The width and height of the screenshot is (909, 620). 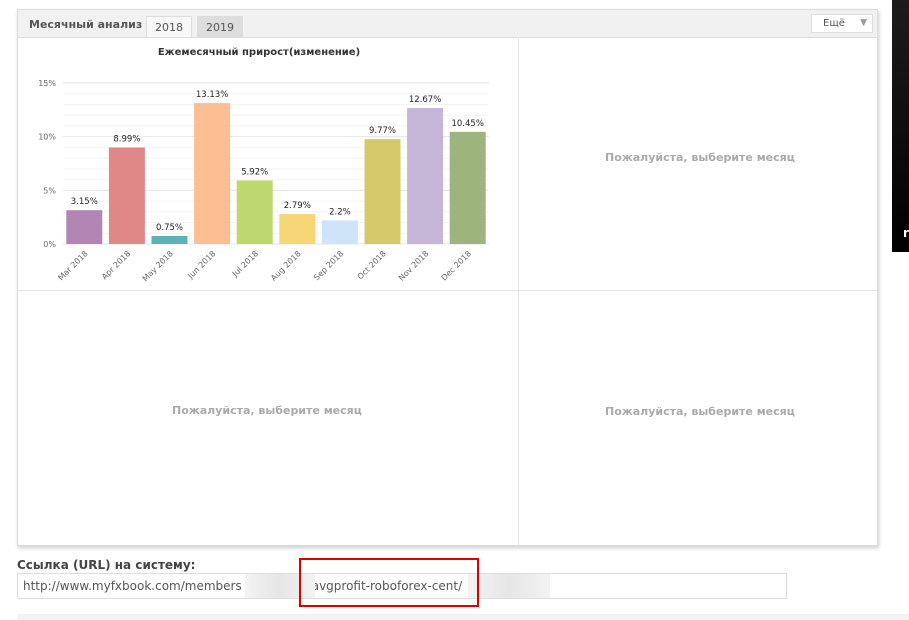 What do you see at coordinates (389, 582) in the screenshot?
I see `highlight-box` at bounding box center [389, 582].